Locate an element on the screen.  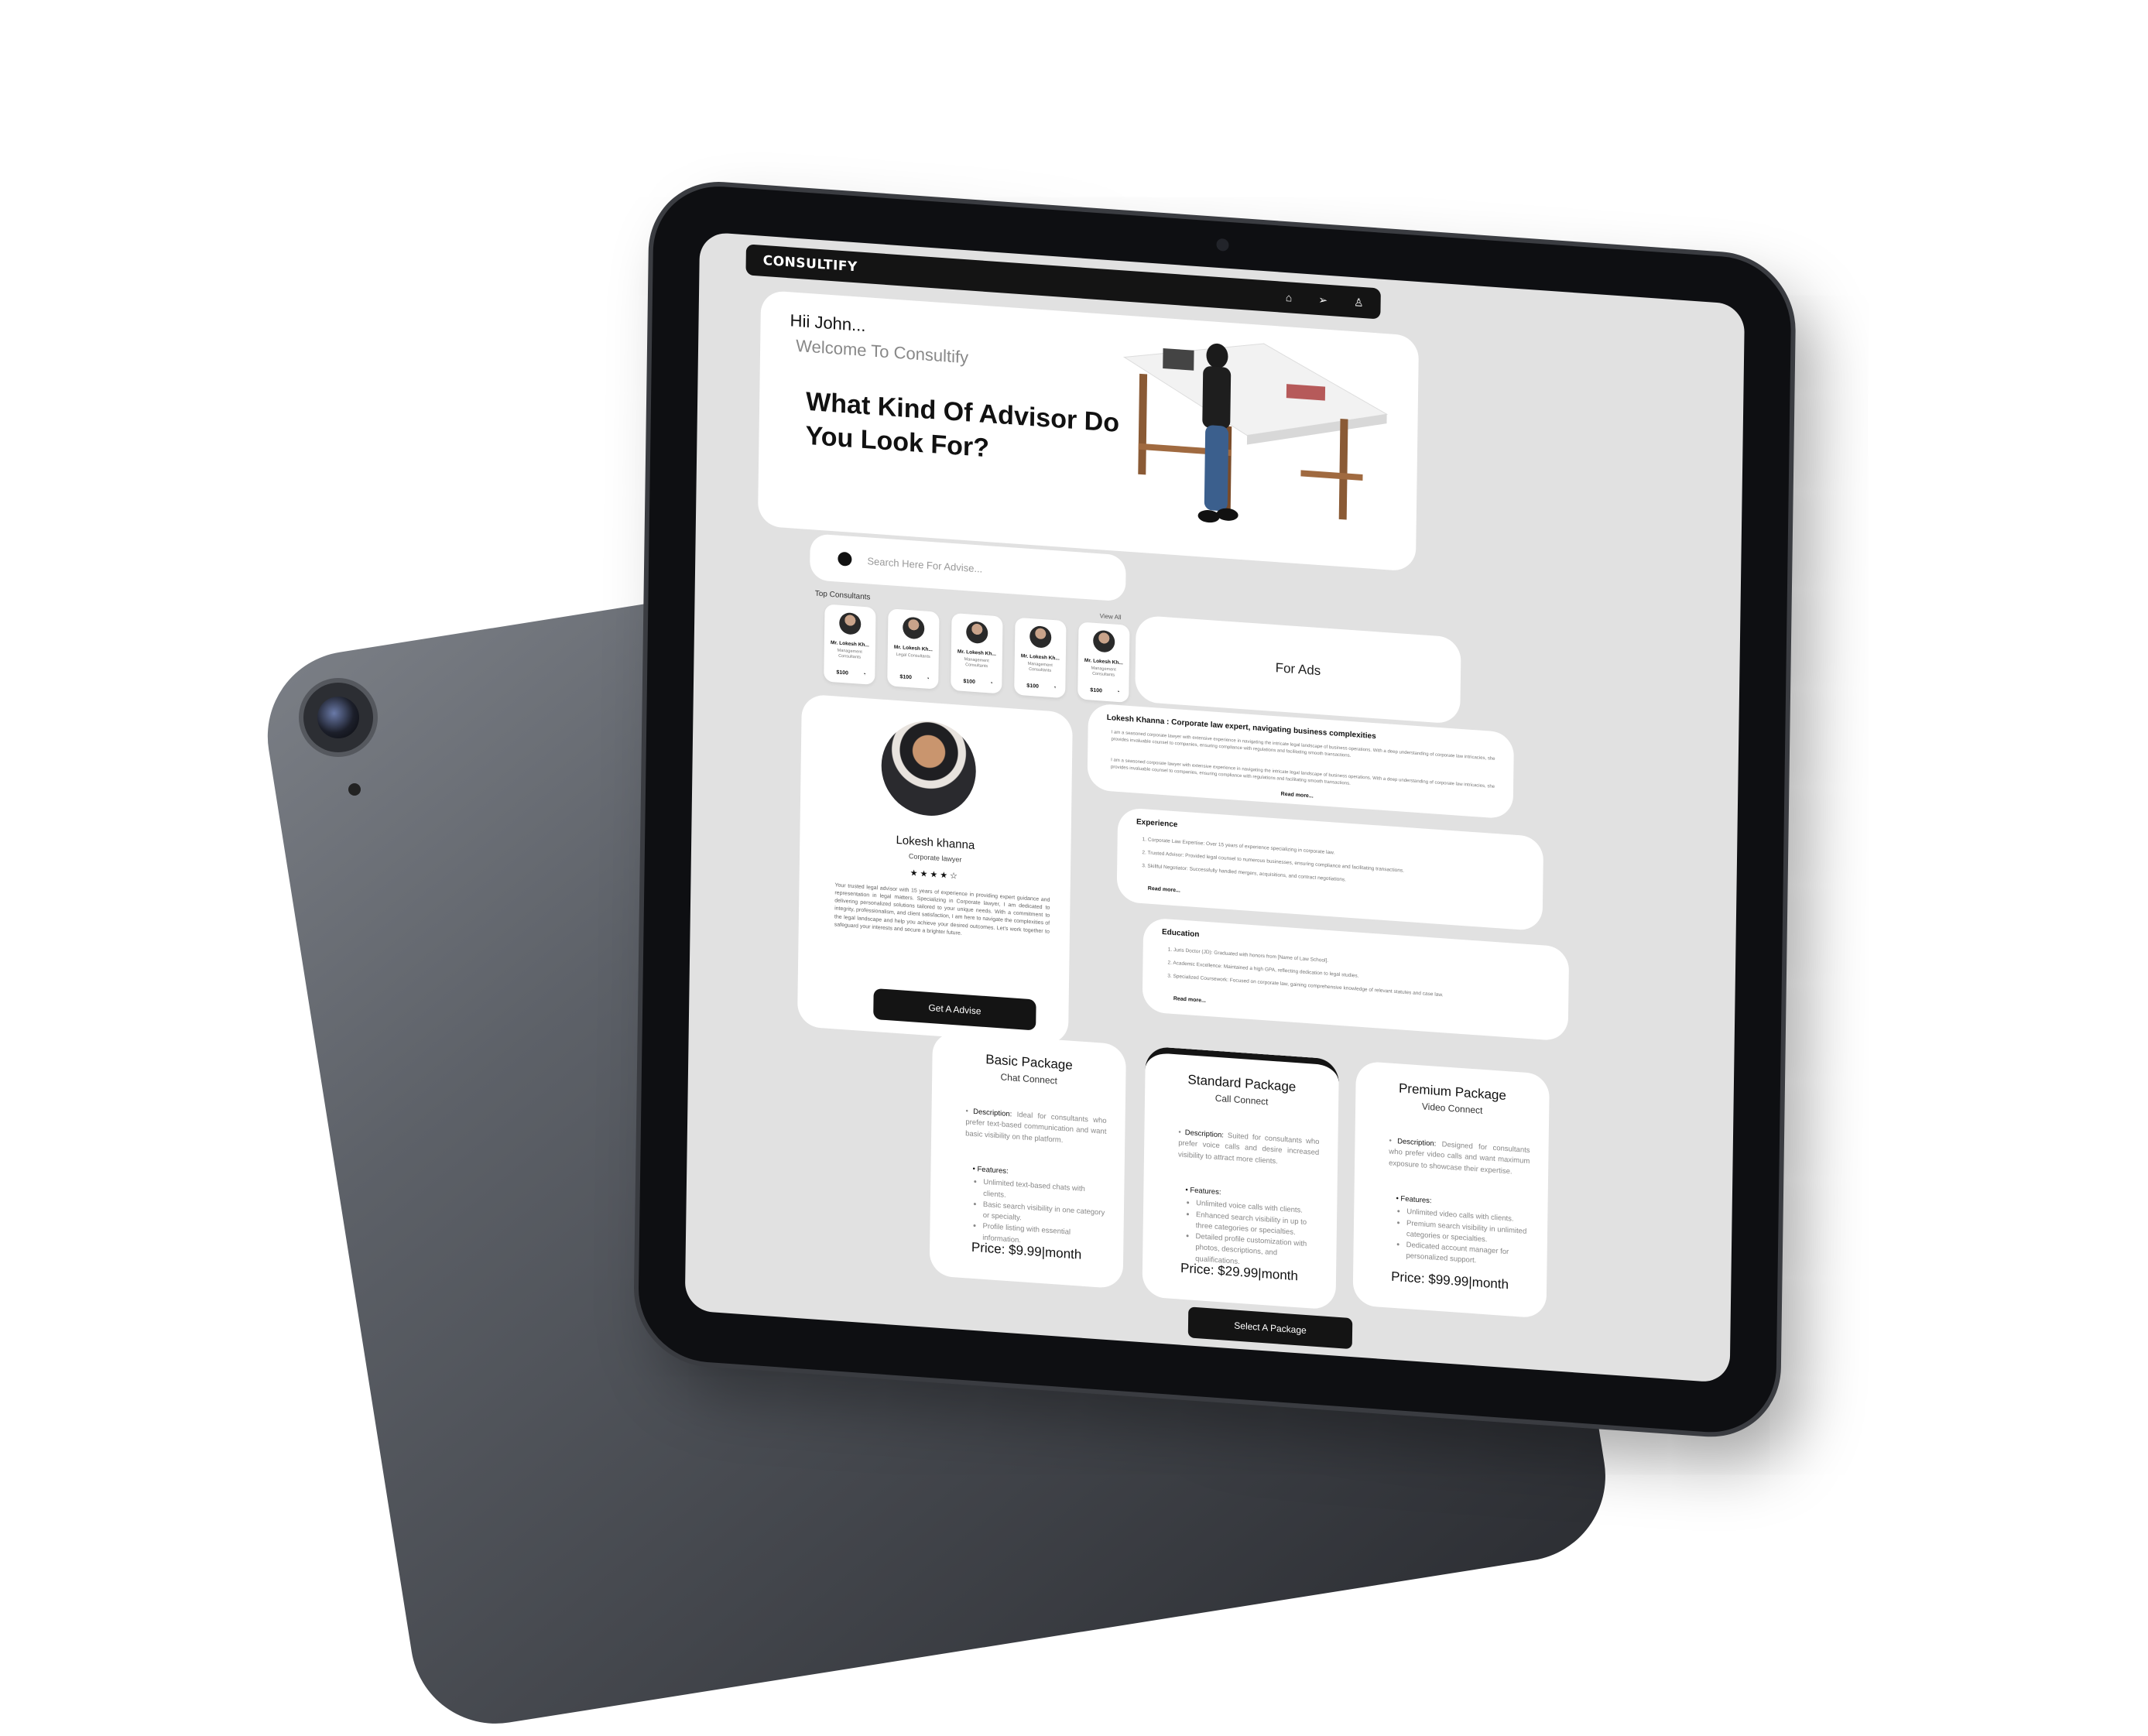
consultant-role: Legal Consultants is located at coordinates (913, 655).